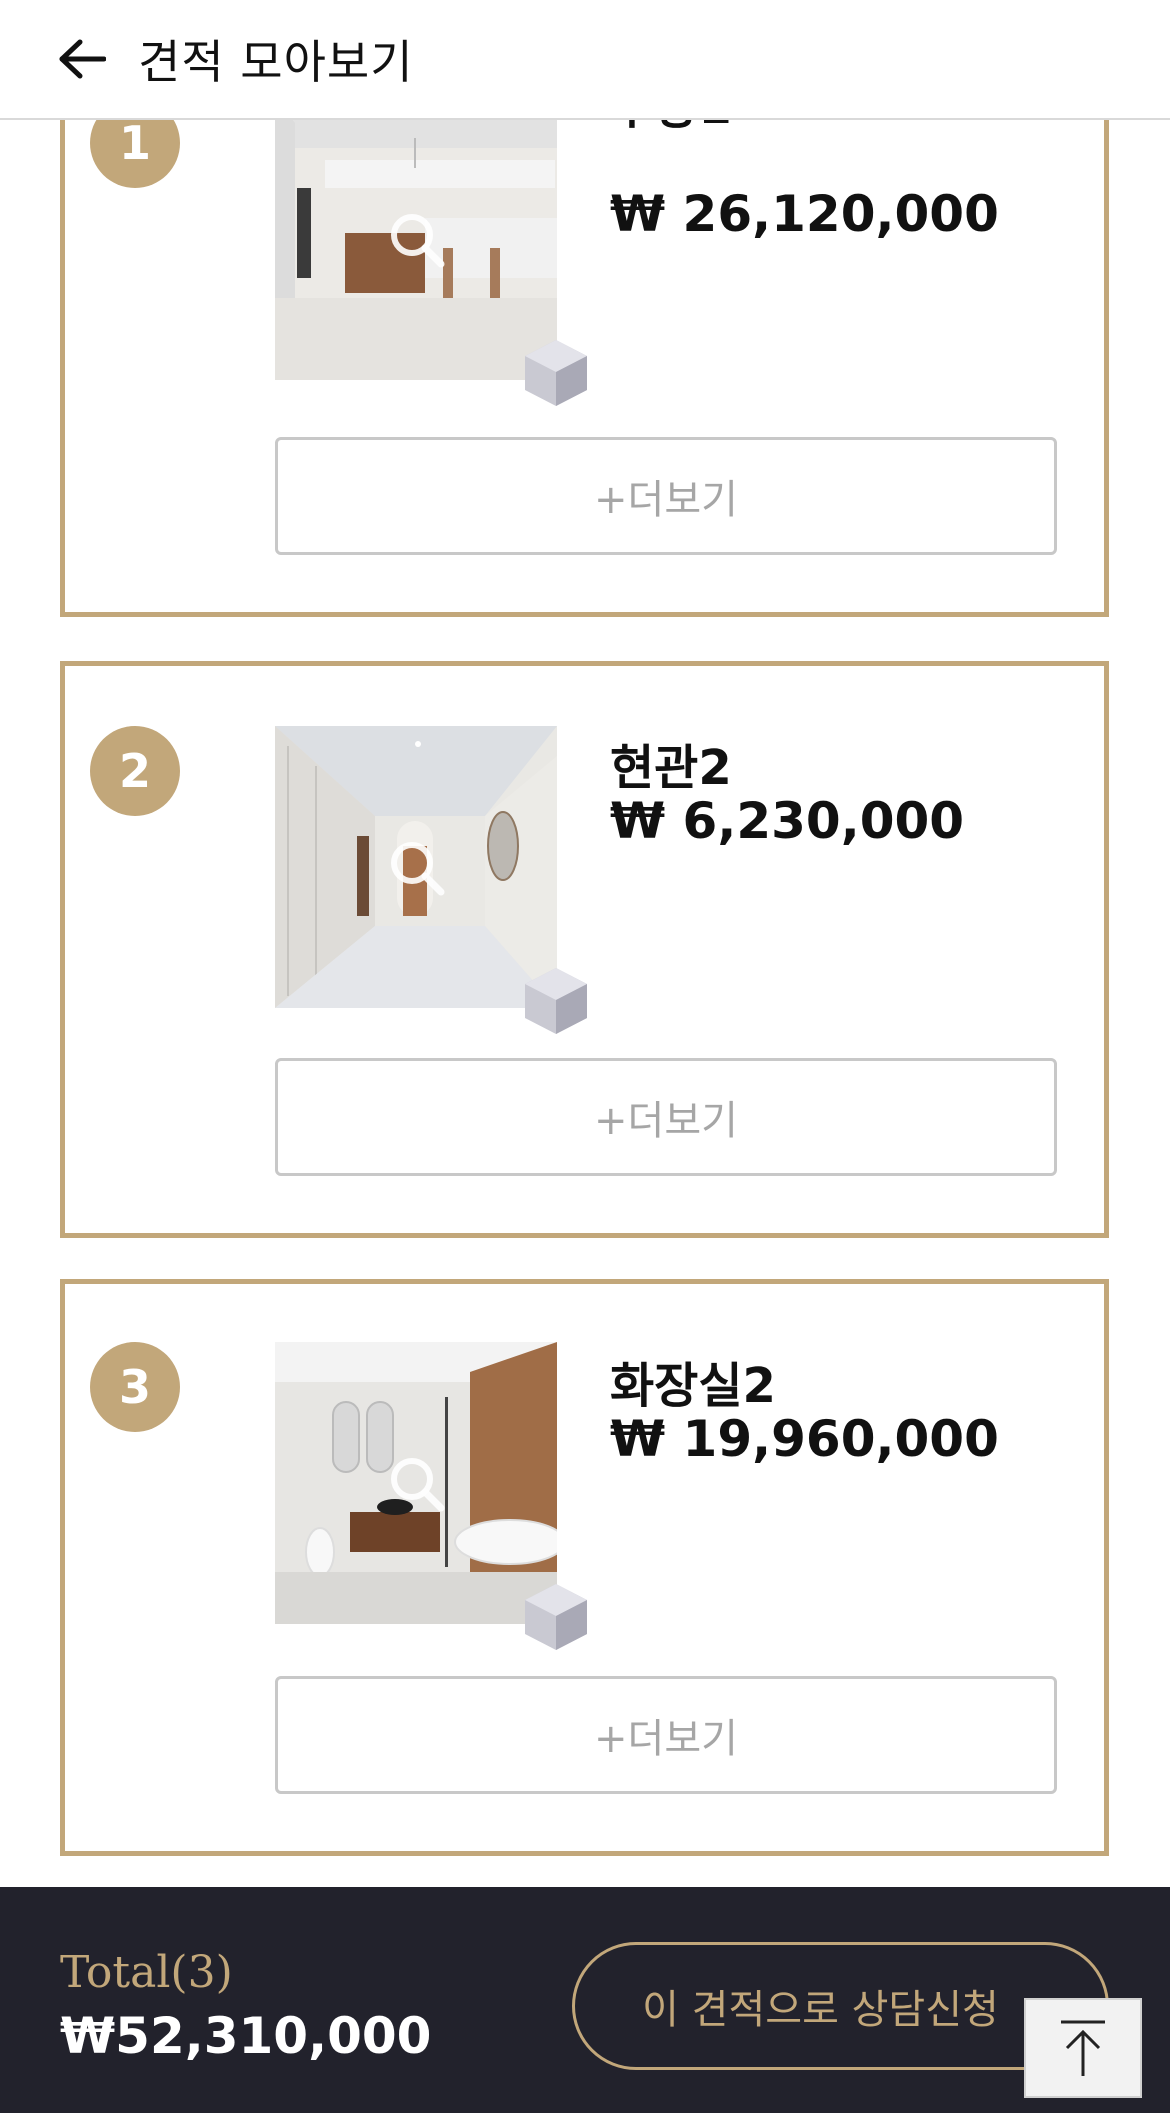 The height and width of the screenshot is (2113, 1170). I want to click on arrow-up-to-top-icon, so click(1083, 2048).